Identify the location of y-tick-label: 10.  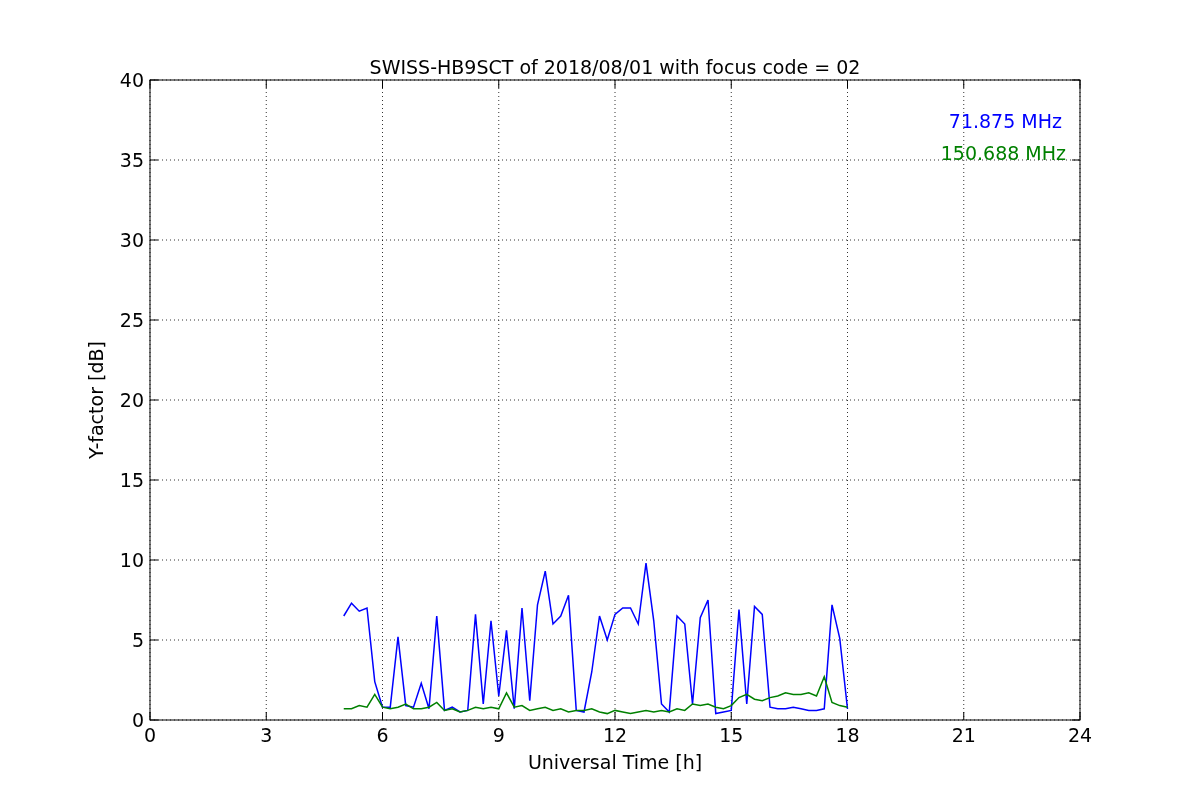
(131, 560).